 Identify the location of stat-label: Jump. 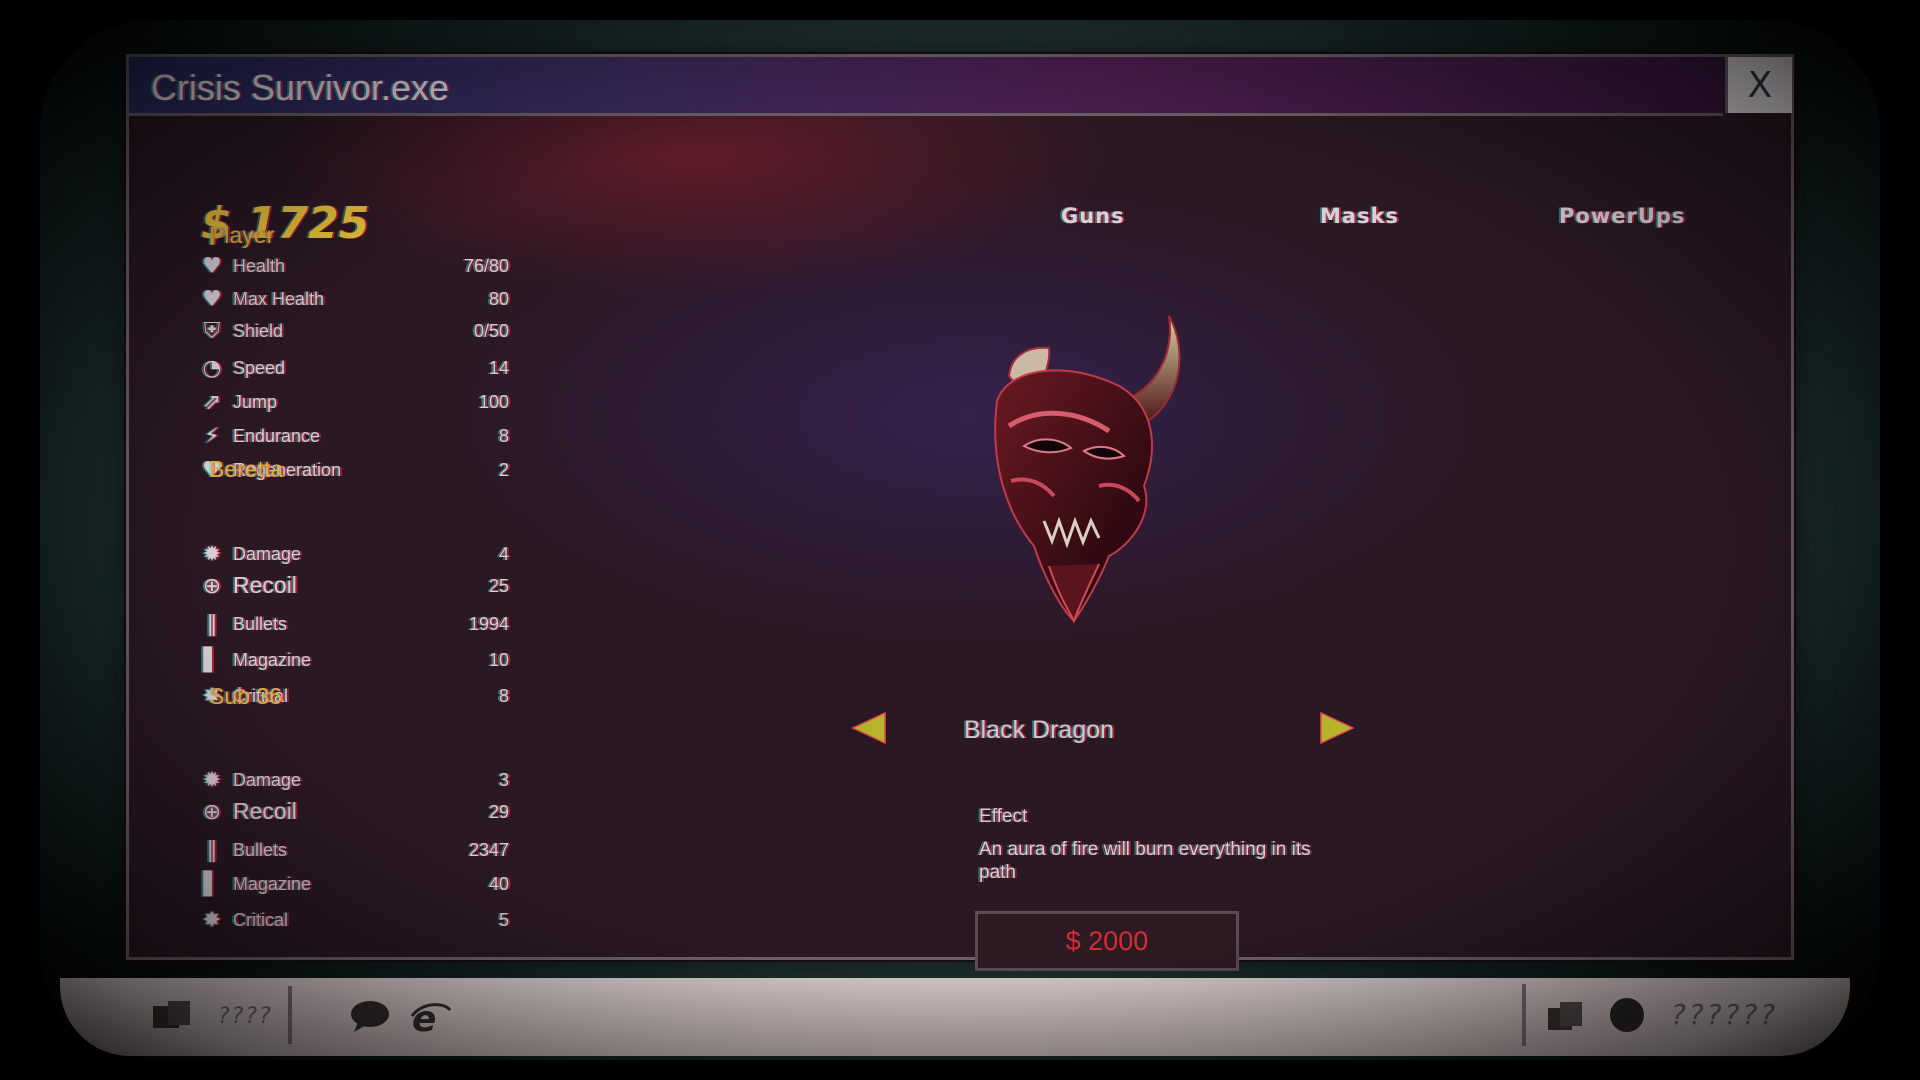
(255, 402).